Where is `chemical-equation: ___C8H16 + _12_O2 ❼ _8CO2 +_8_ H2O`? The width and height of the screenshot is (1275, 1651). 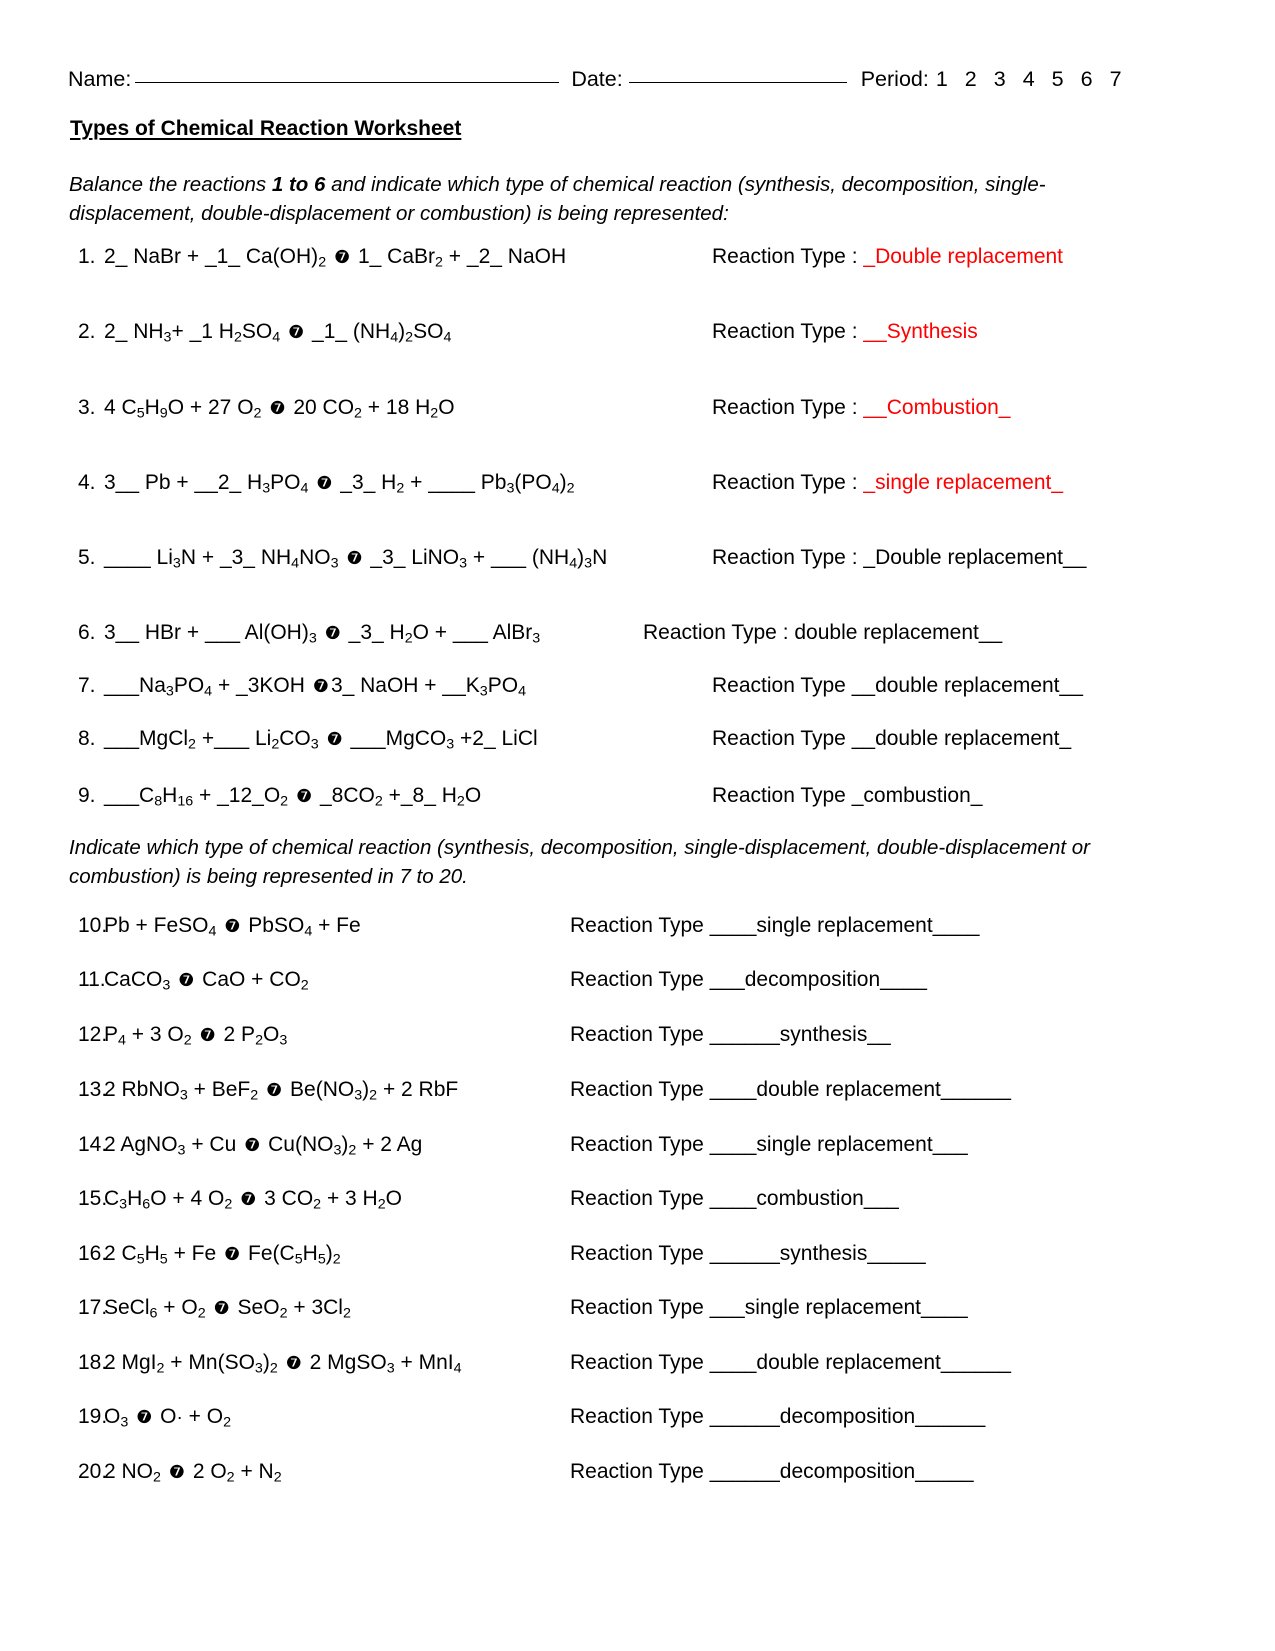 chemical-equation: ___C8H16 + _12_O2 ❼ _8CO2 +_8_ H2O is located at coordinates (292, 796).